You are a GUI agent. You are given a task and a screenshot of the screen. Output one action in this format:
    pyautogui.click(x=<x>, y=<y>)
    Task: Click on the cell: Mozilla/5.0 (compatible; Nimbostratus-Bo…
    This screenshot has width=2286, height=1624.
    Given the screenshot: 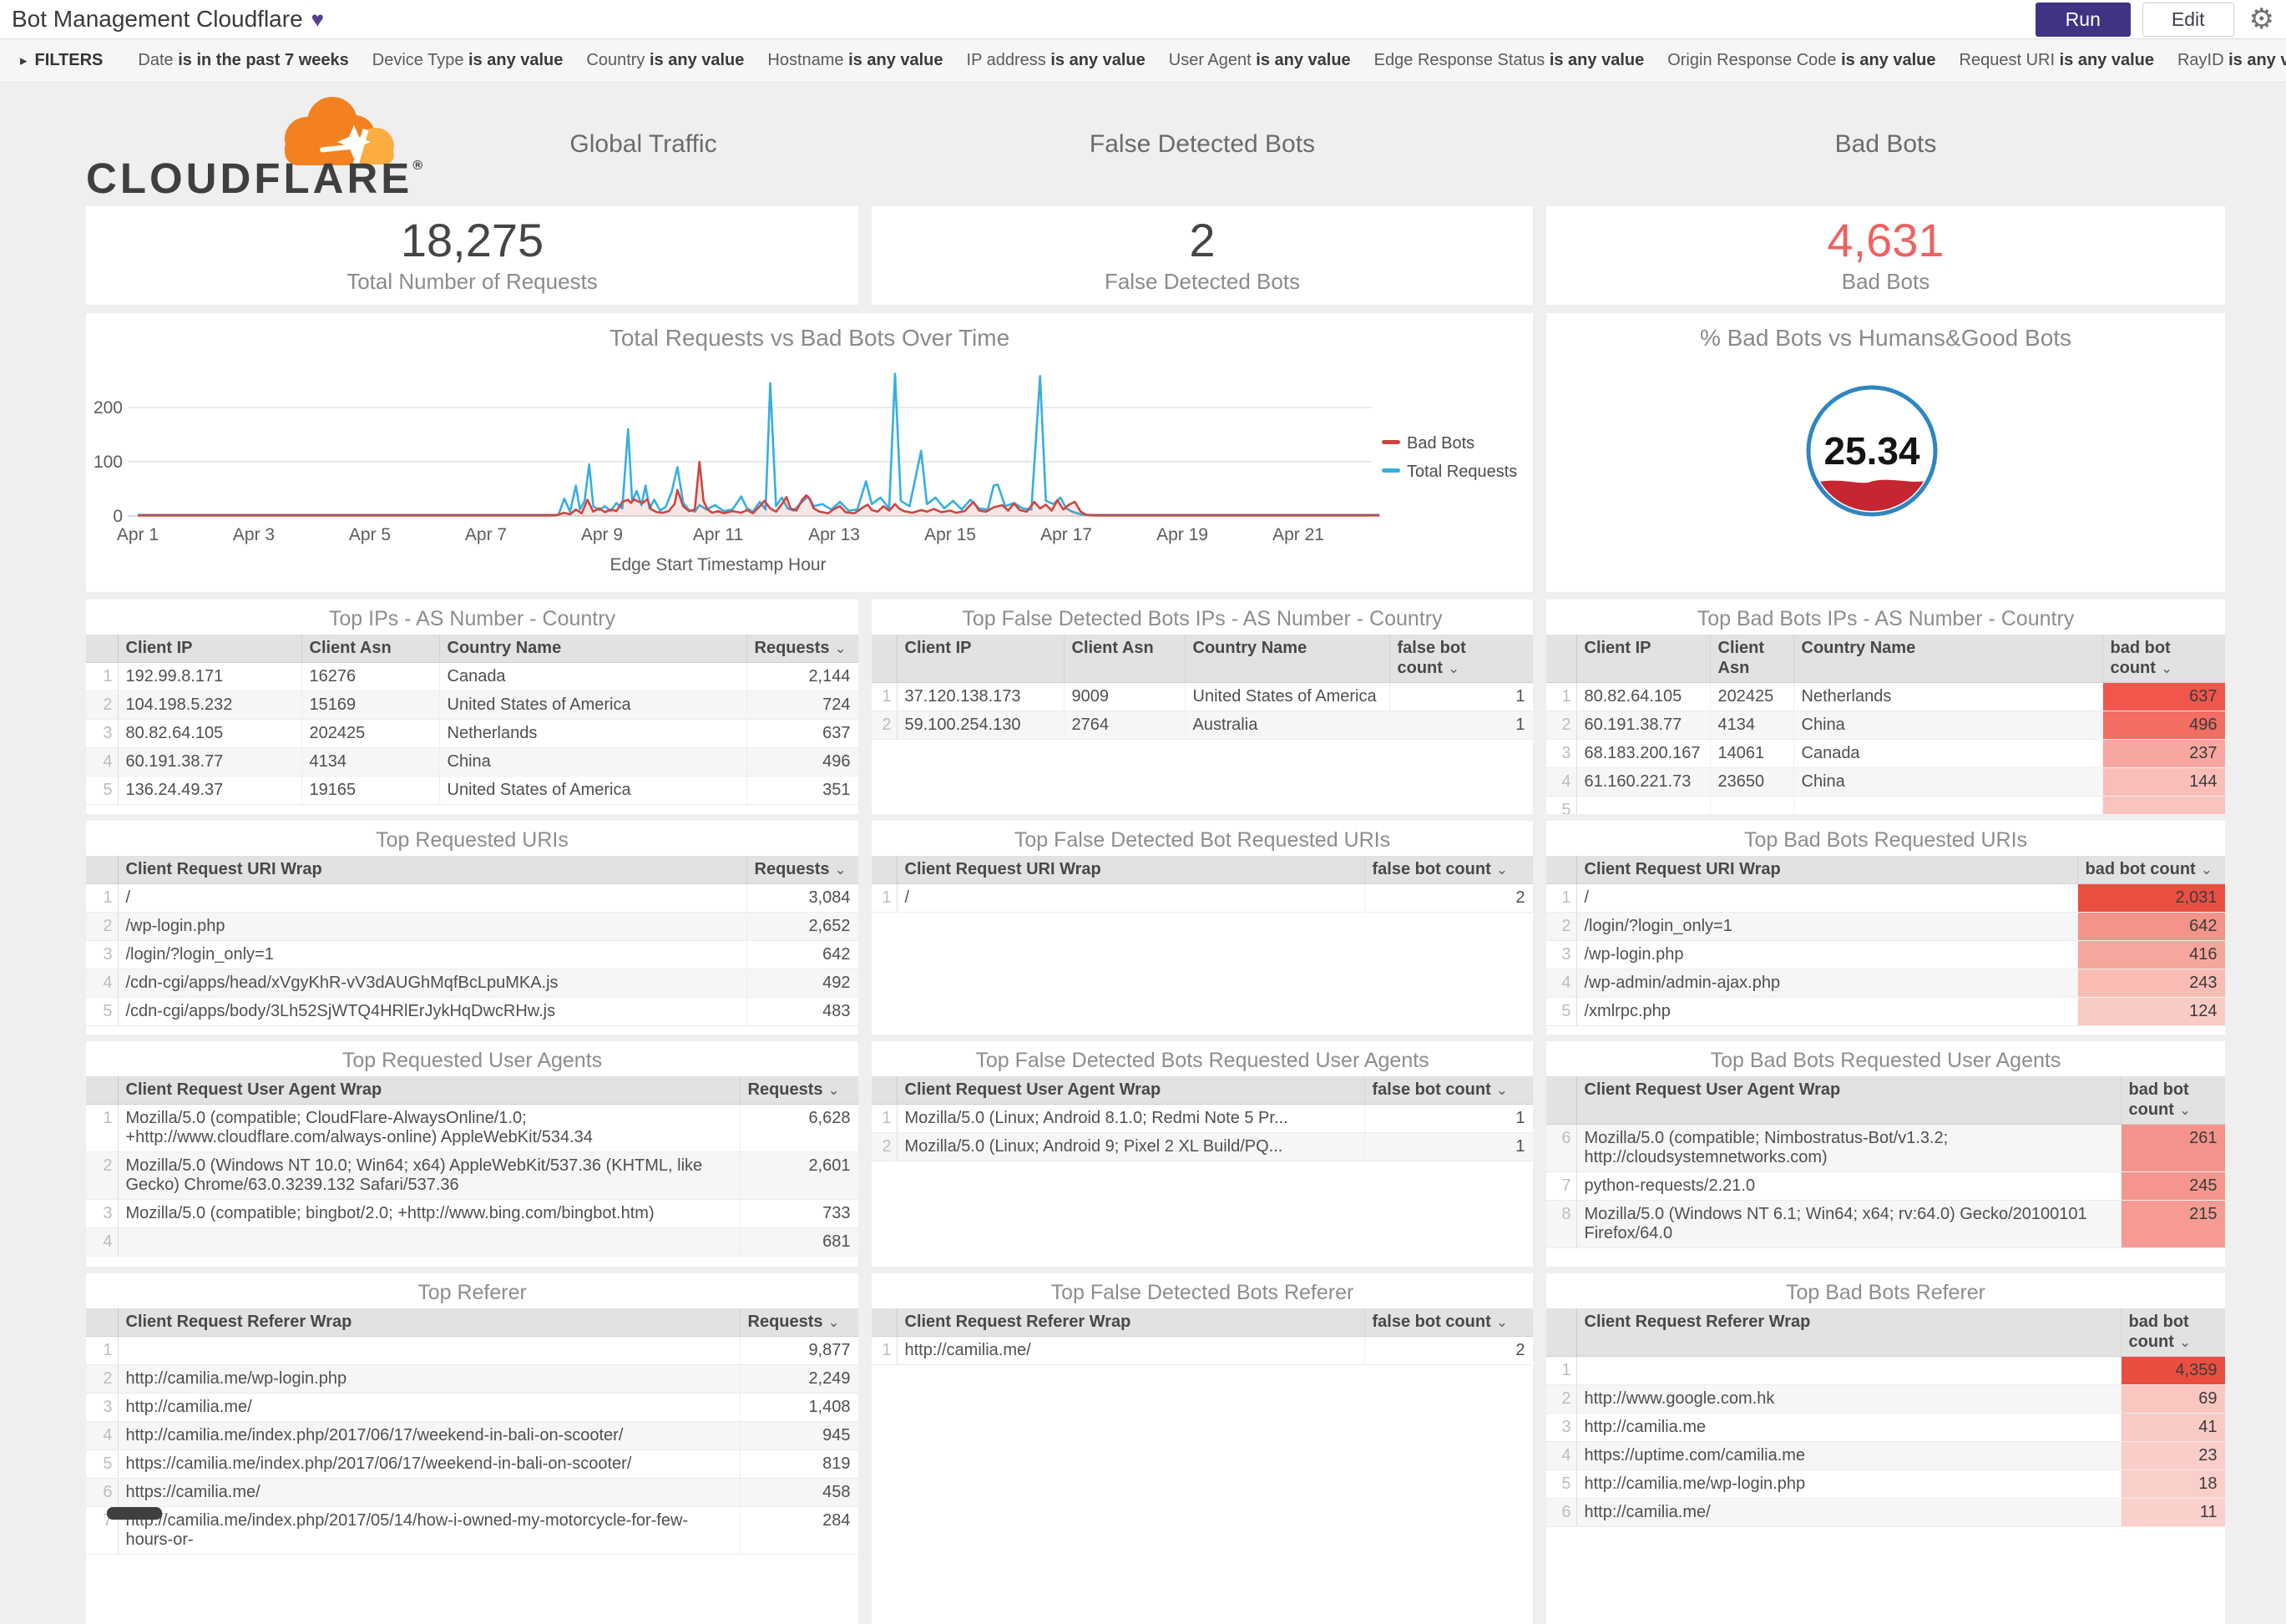 What is the action you would take?
    pyautogui.click(x=1848, y=1148)
    